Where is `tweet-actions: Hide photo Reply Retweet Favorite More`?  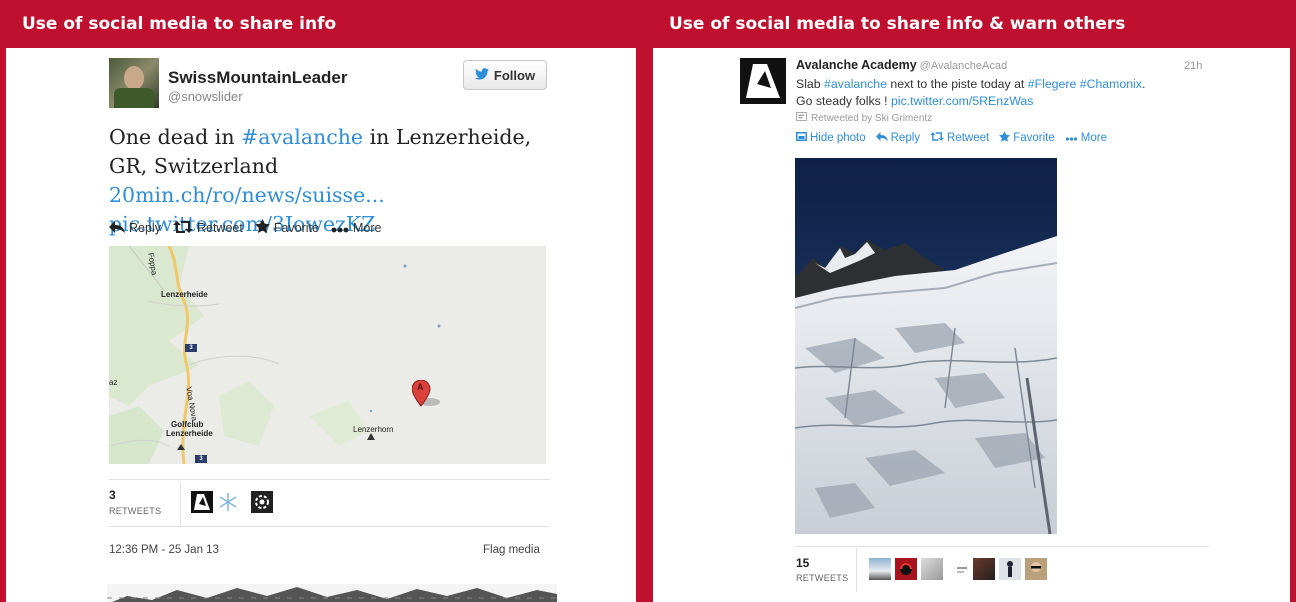
tweet-actions: Hide photo Reply Retweet Favorite More is located at coordinates (956, 138).